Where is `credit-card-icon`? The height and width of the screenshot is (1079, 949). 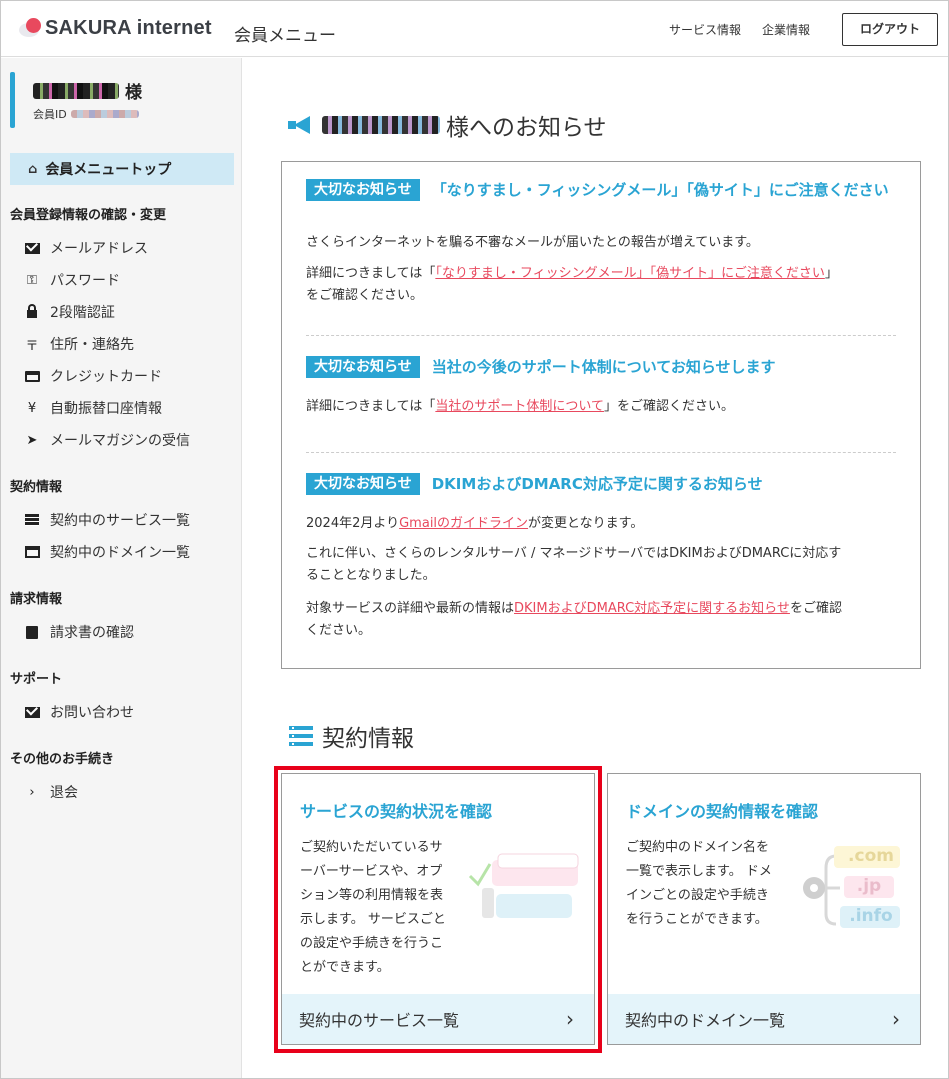 credit-card-icon is located at coordinates (32, 376).